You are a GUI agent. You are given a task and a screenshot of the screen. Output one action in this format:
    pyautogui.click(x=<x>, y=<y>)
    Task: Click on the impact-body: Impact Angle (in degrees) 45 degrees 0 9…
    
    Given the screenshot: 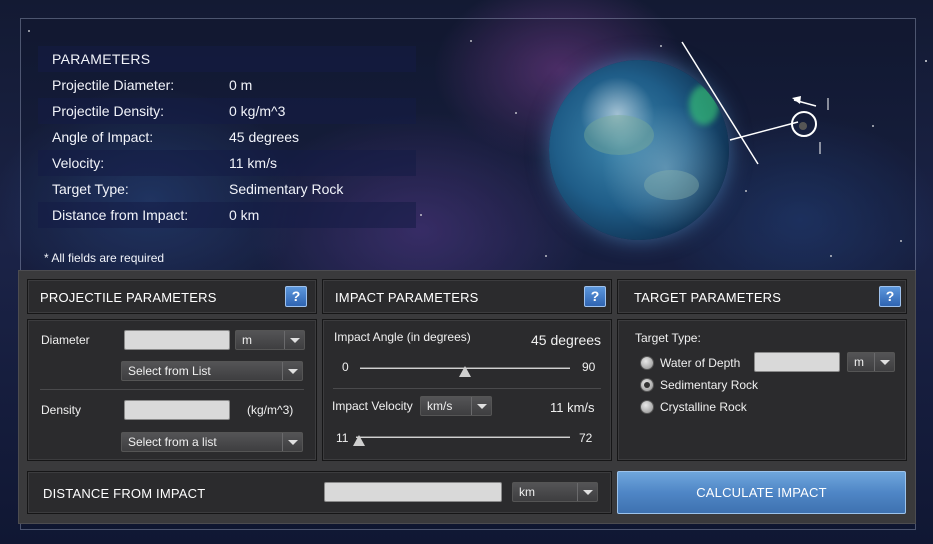 What is the action you would take?
    pyautogui.click(x=467, y=390)
    